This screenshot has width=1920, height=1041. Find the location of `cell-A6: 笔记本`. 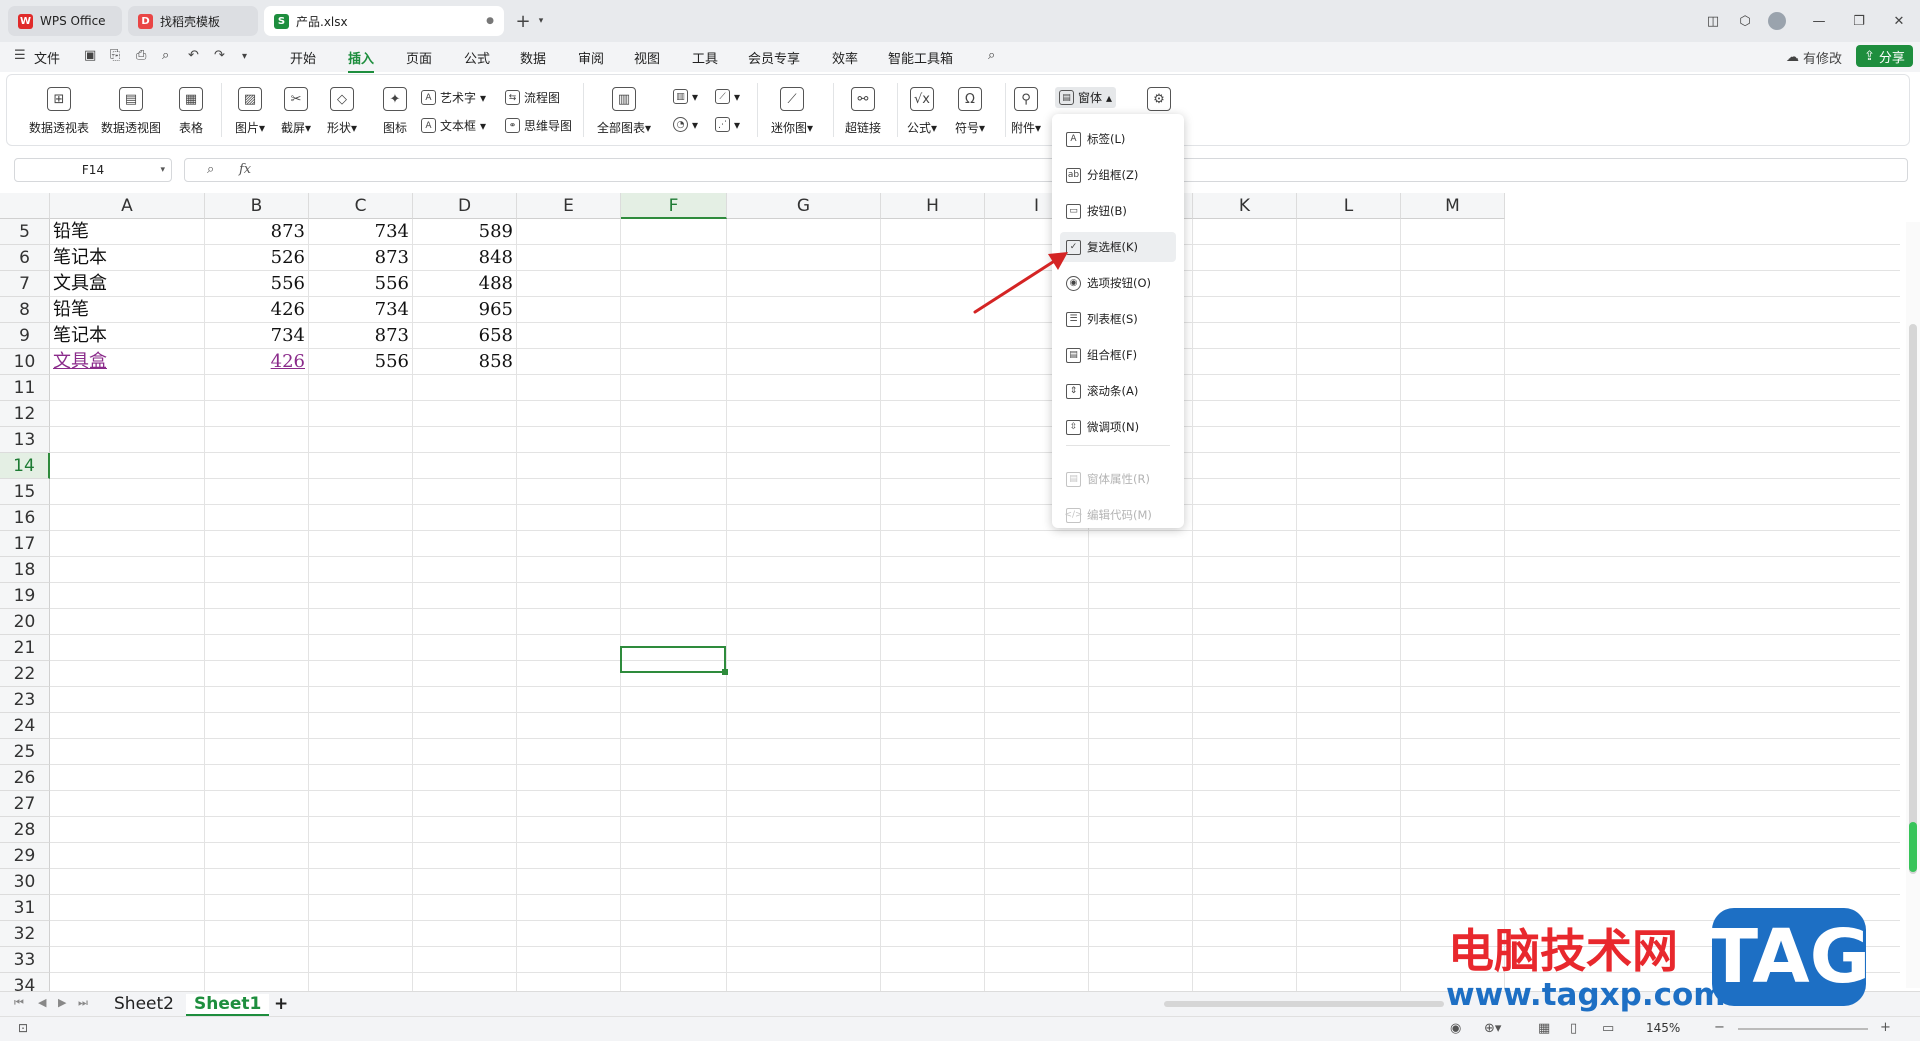

cell-A6: 笔记本 is located at coordinates (80, 258).